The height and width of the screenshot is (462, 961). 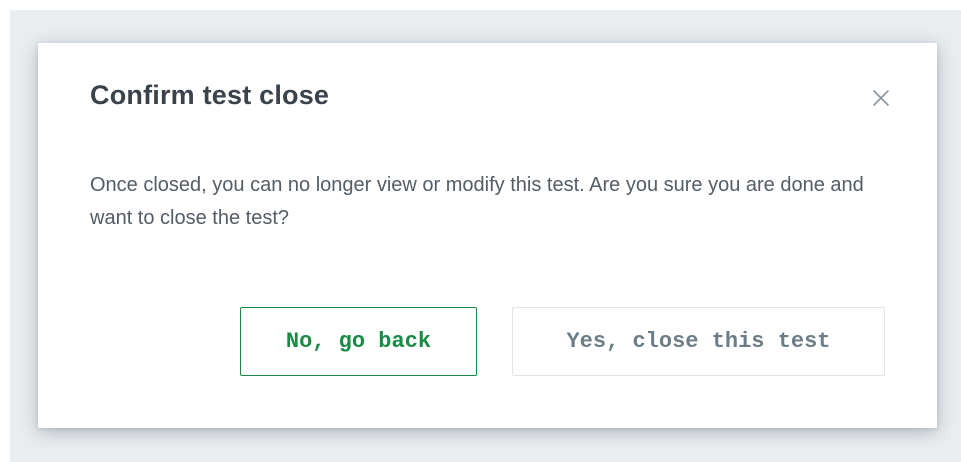 I want to click on close-button, so click(x=881, y=98).